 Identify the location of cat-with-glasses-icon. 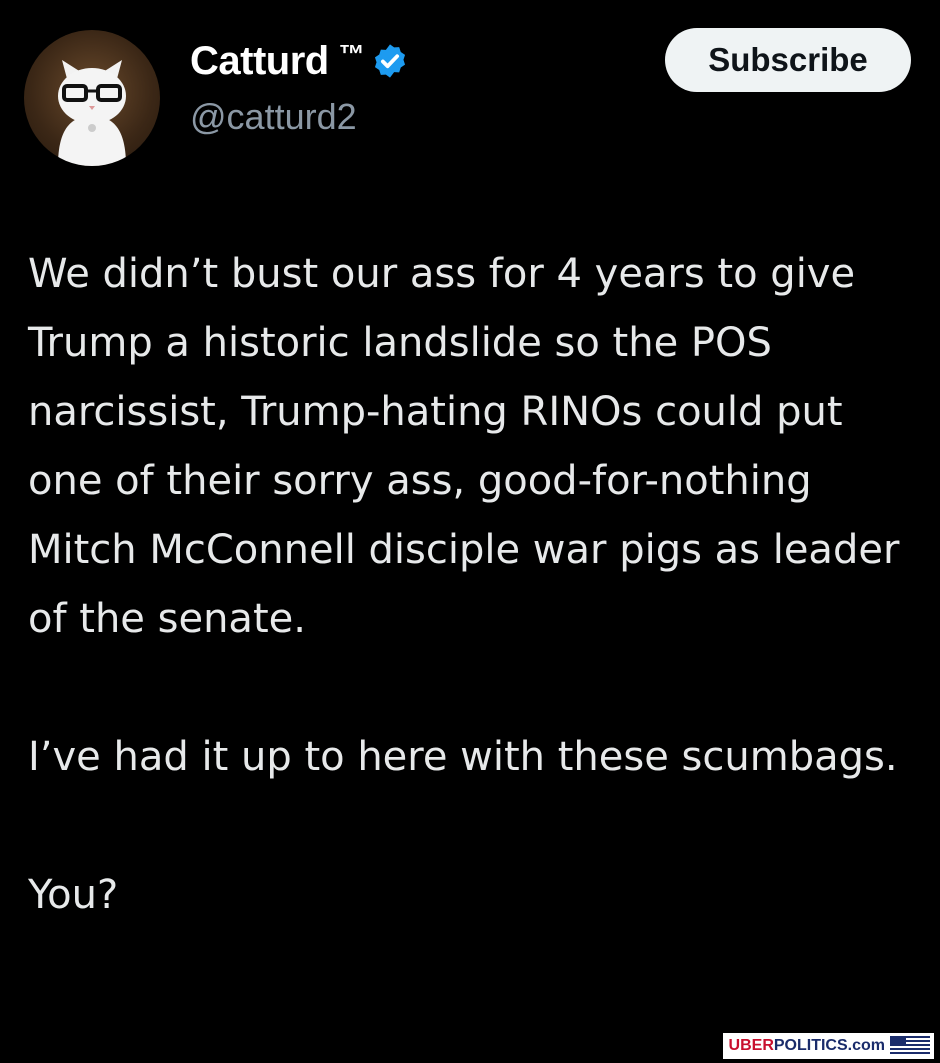
(92, 113).